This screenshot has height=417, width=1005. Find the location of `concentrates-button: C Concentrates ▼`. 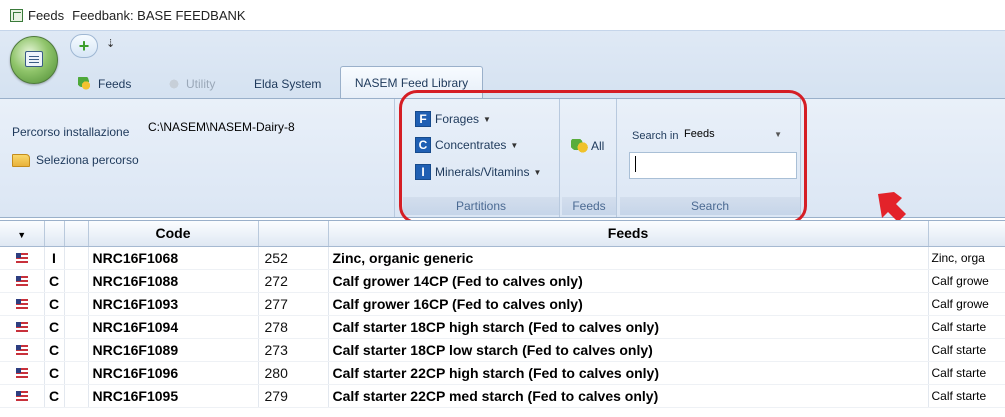

concentrates-button: C Concentrates ▼ is located at coordinates (466, 145).